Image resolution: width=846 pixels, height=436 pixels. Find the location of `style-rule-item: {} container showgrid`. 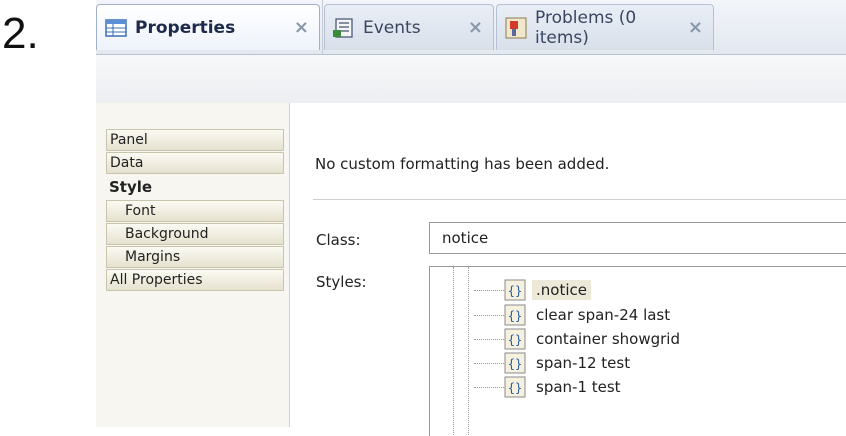

style-rule-item: {} container showgrid is located at coordinates (579, 339).